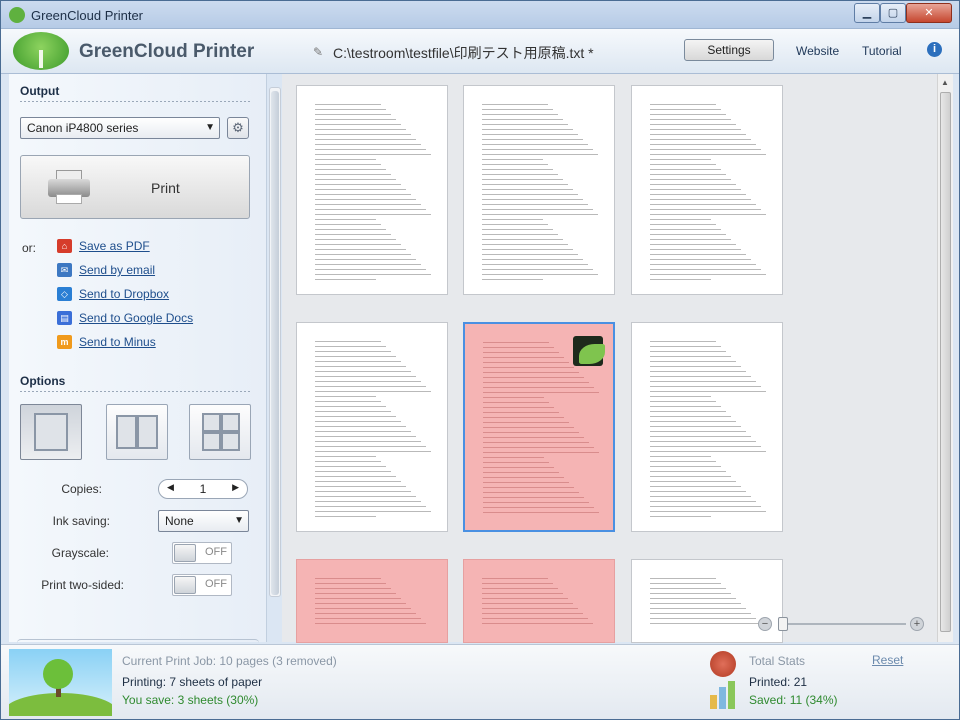  I want to click on pages-scrollbar: ▲, so click(945, 358).